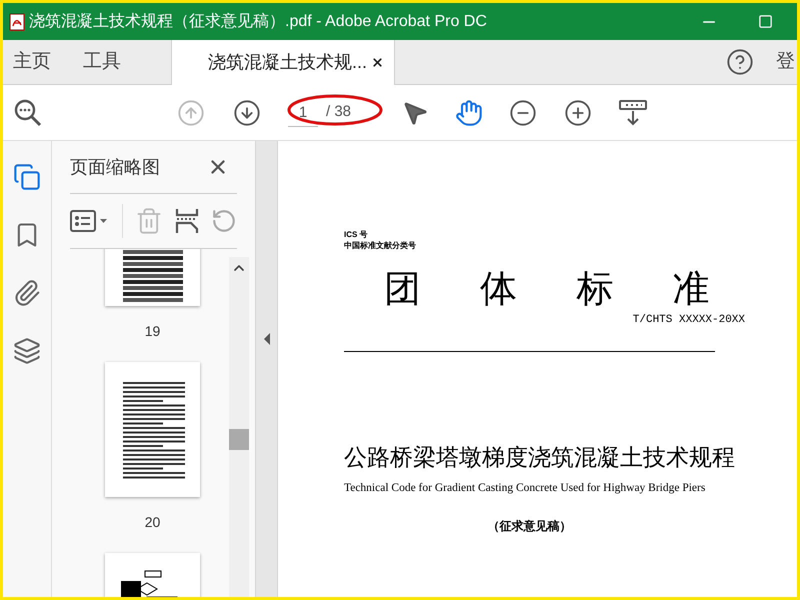  Describe the element at coordinates (523, 112) in the screenshot. I see `zoom-out-icon` at that location.